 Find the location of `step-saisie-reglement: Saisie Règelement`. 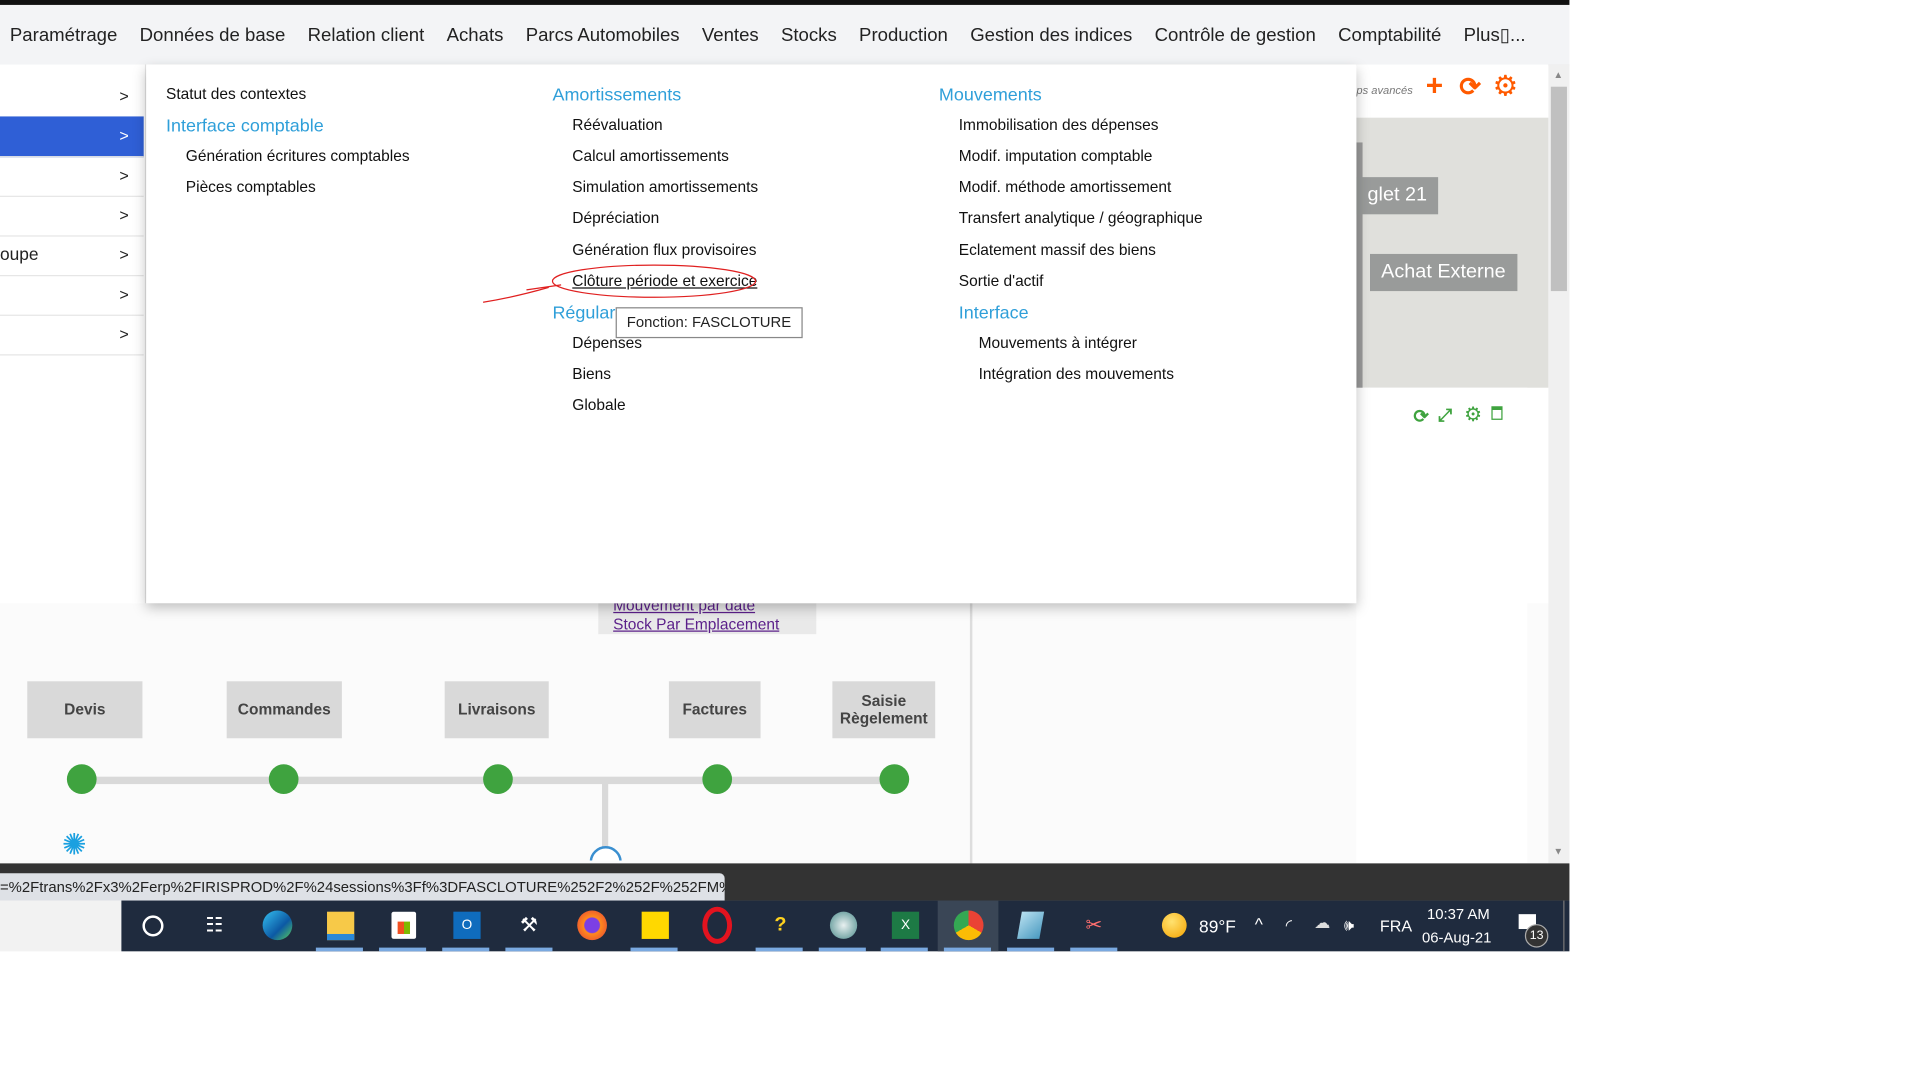

step-saisie-reglement: Saisie Règelement is located at coordinates (884, 710).